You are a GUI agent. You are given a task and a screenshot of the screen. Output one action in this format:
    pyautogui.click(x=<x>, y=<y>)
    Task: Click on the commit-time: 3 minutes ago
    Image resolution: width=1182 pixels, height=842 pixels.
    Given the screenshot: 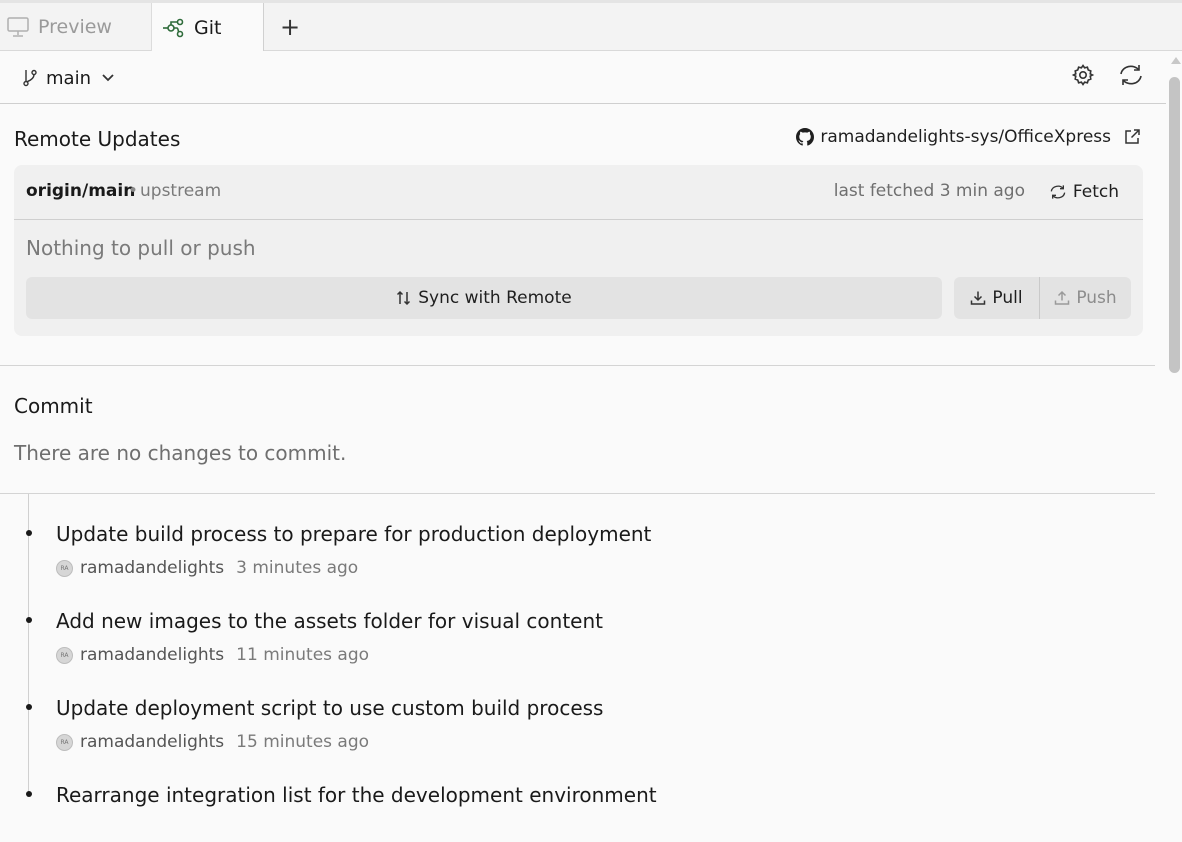 What is the action you would take?
    pyautogui.click(x=297, y=568)
    